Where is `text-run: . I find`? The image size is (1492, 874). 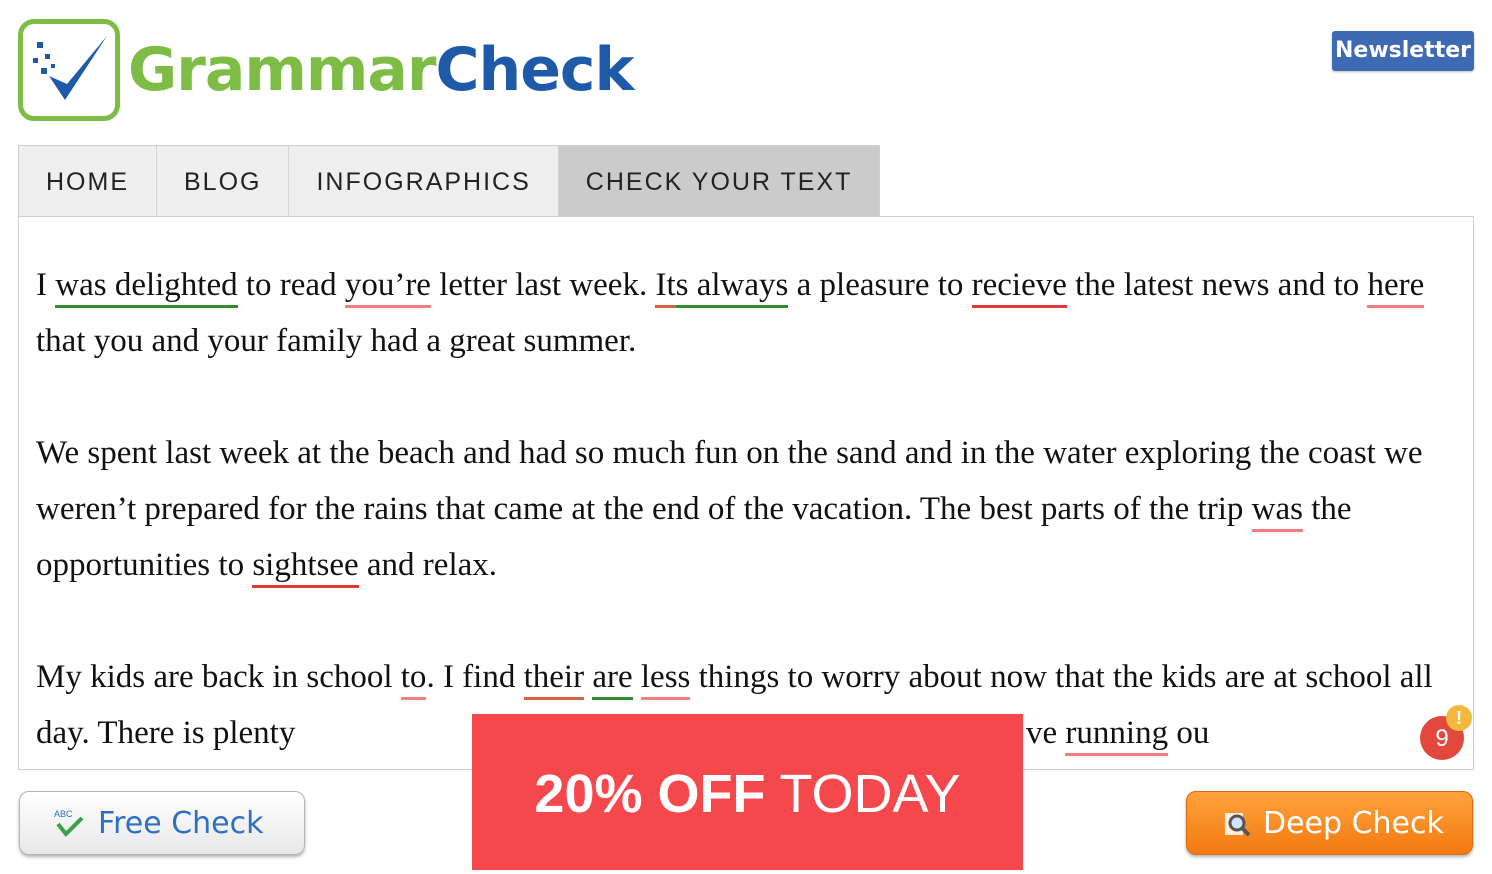
text-run: . I find is located at coordinates (475, 677).